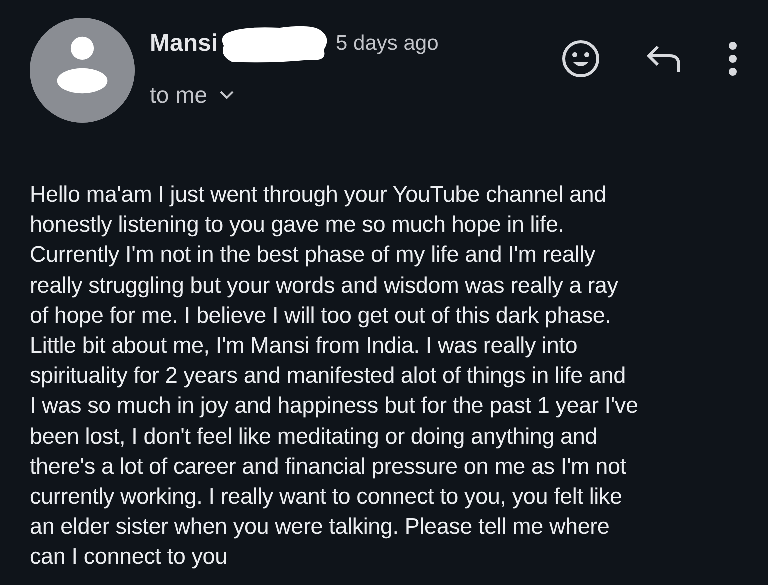 The width and height of the screenshot is (768, 585). I want to click on reply-icon, so click(664, 59).